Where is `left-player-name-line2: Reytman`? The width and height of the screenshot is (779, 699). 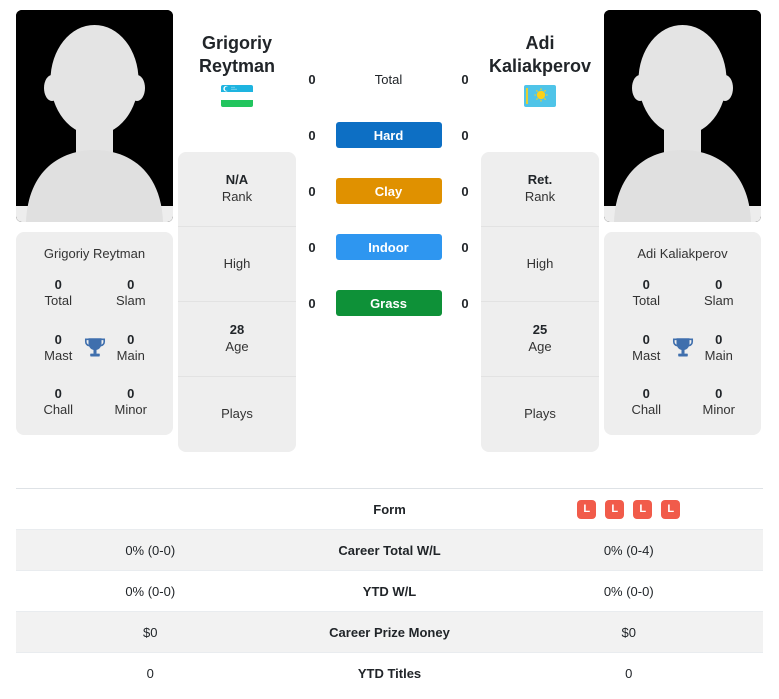 left-player-name-line2: Reytman is located at coordinates (237, 66).